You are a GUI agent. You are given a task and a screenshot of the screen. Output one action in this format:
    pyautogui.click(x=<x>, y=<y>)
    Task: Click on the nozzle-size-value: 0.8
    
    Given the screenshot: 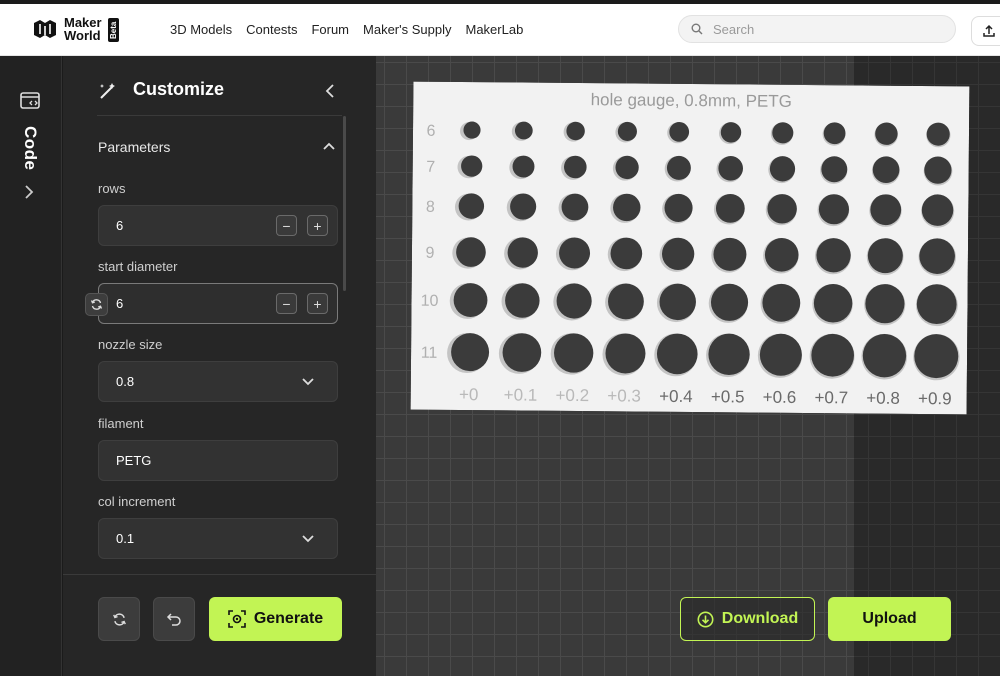 What is the action you would take?
    pyautogui.click(x=125, y=381)
    